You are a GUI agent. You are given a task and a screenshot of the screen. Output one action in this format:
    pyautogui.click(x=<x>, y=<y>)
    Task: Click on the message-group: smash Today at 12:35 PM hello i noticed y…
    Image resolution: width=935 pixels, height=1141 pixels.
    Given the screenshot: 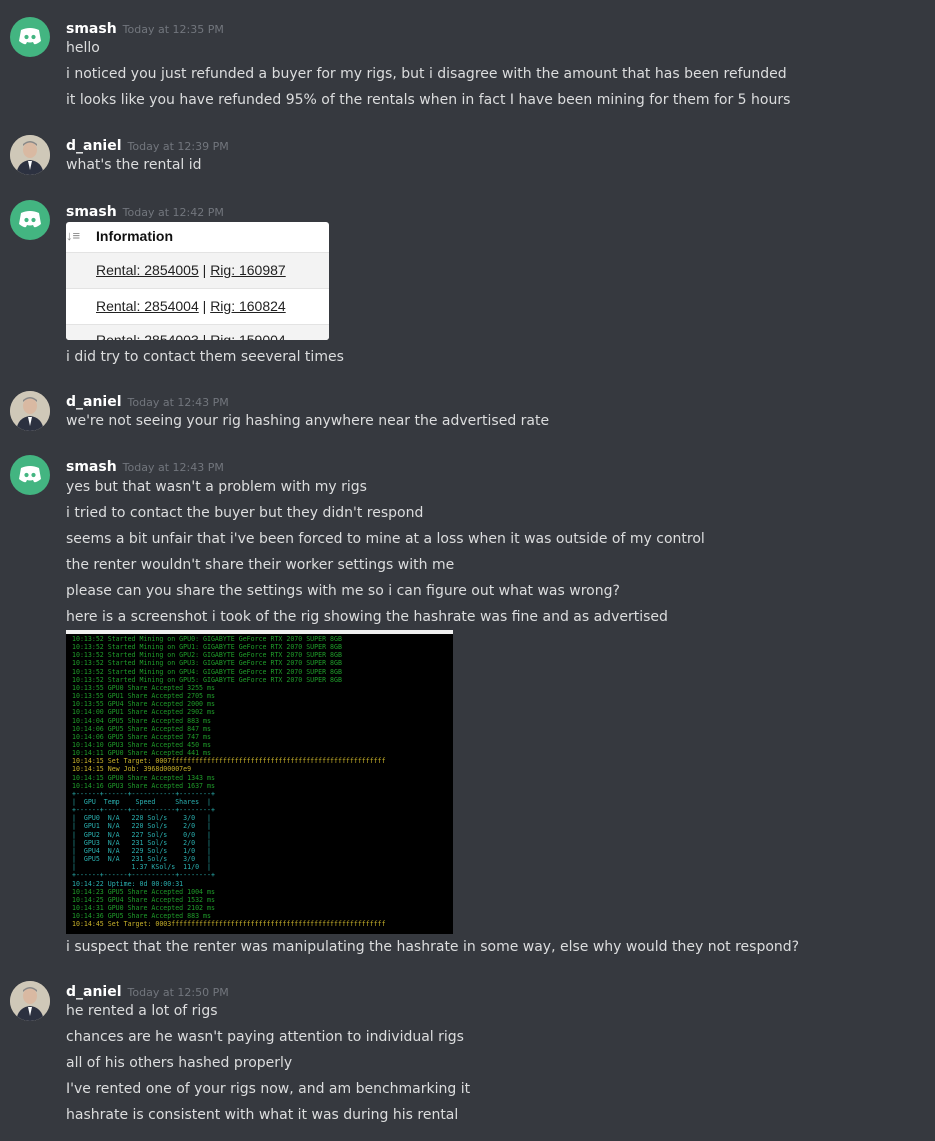 What is the action you would take?
    pyautogui.click(x=467, y=60)
    